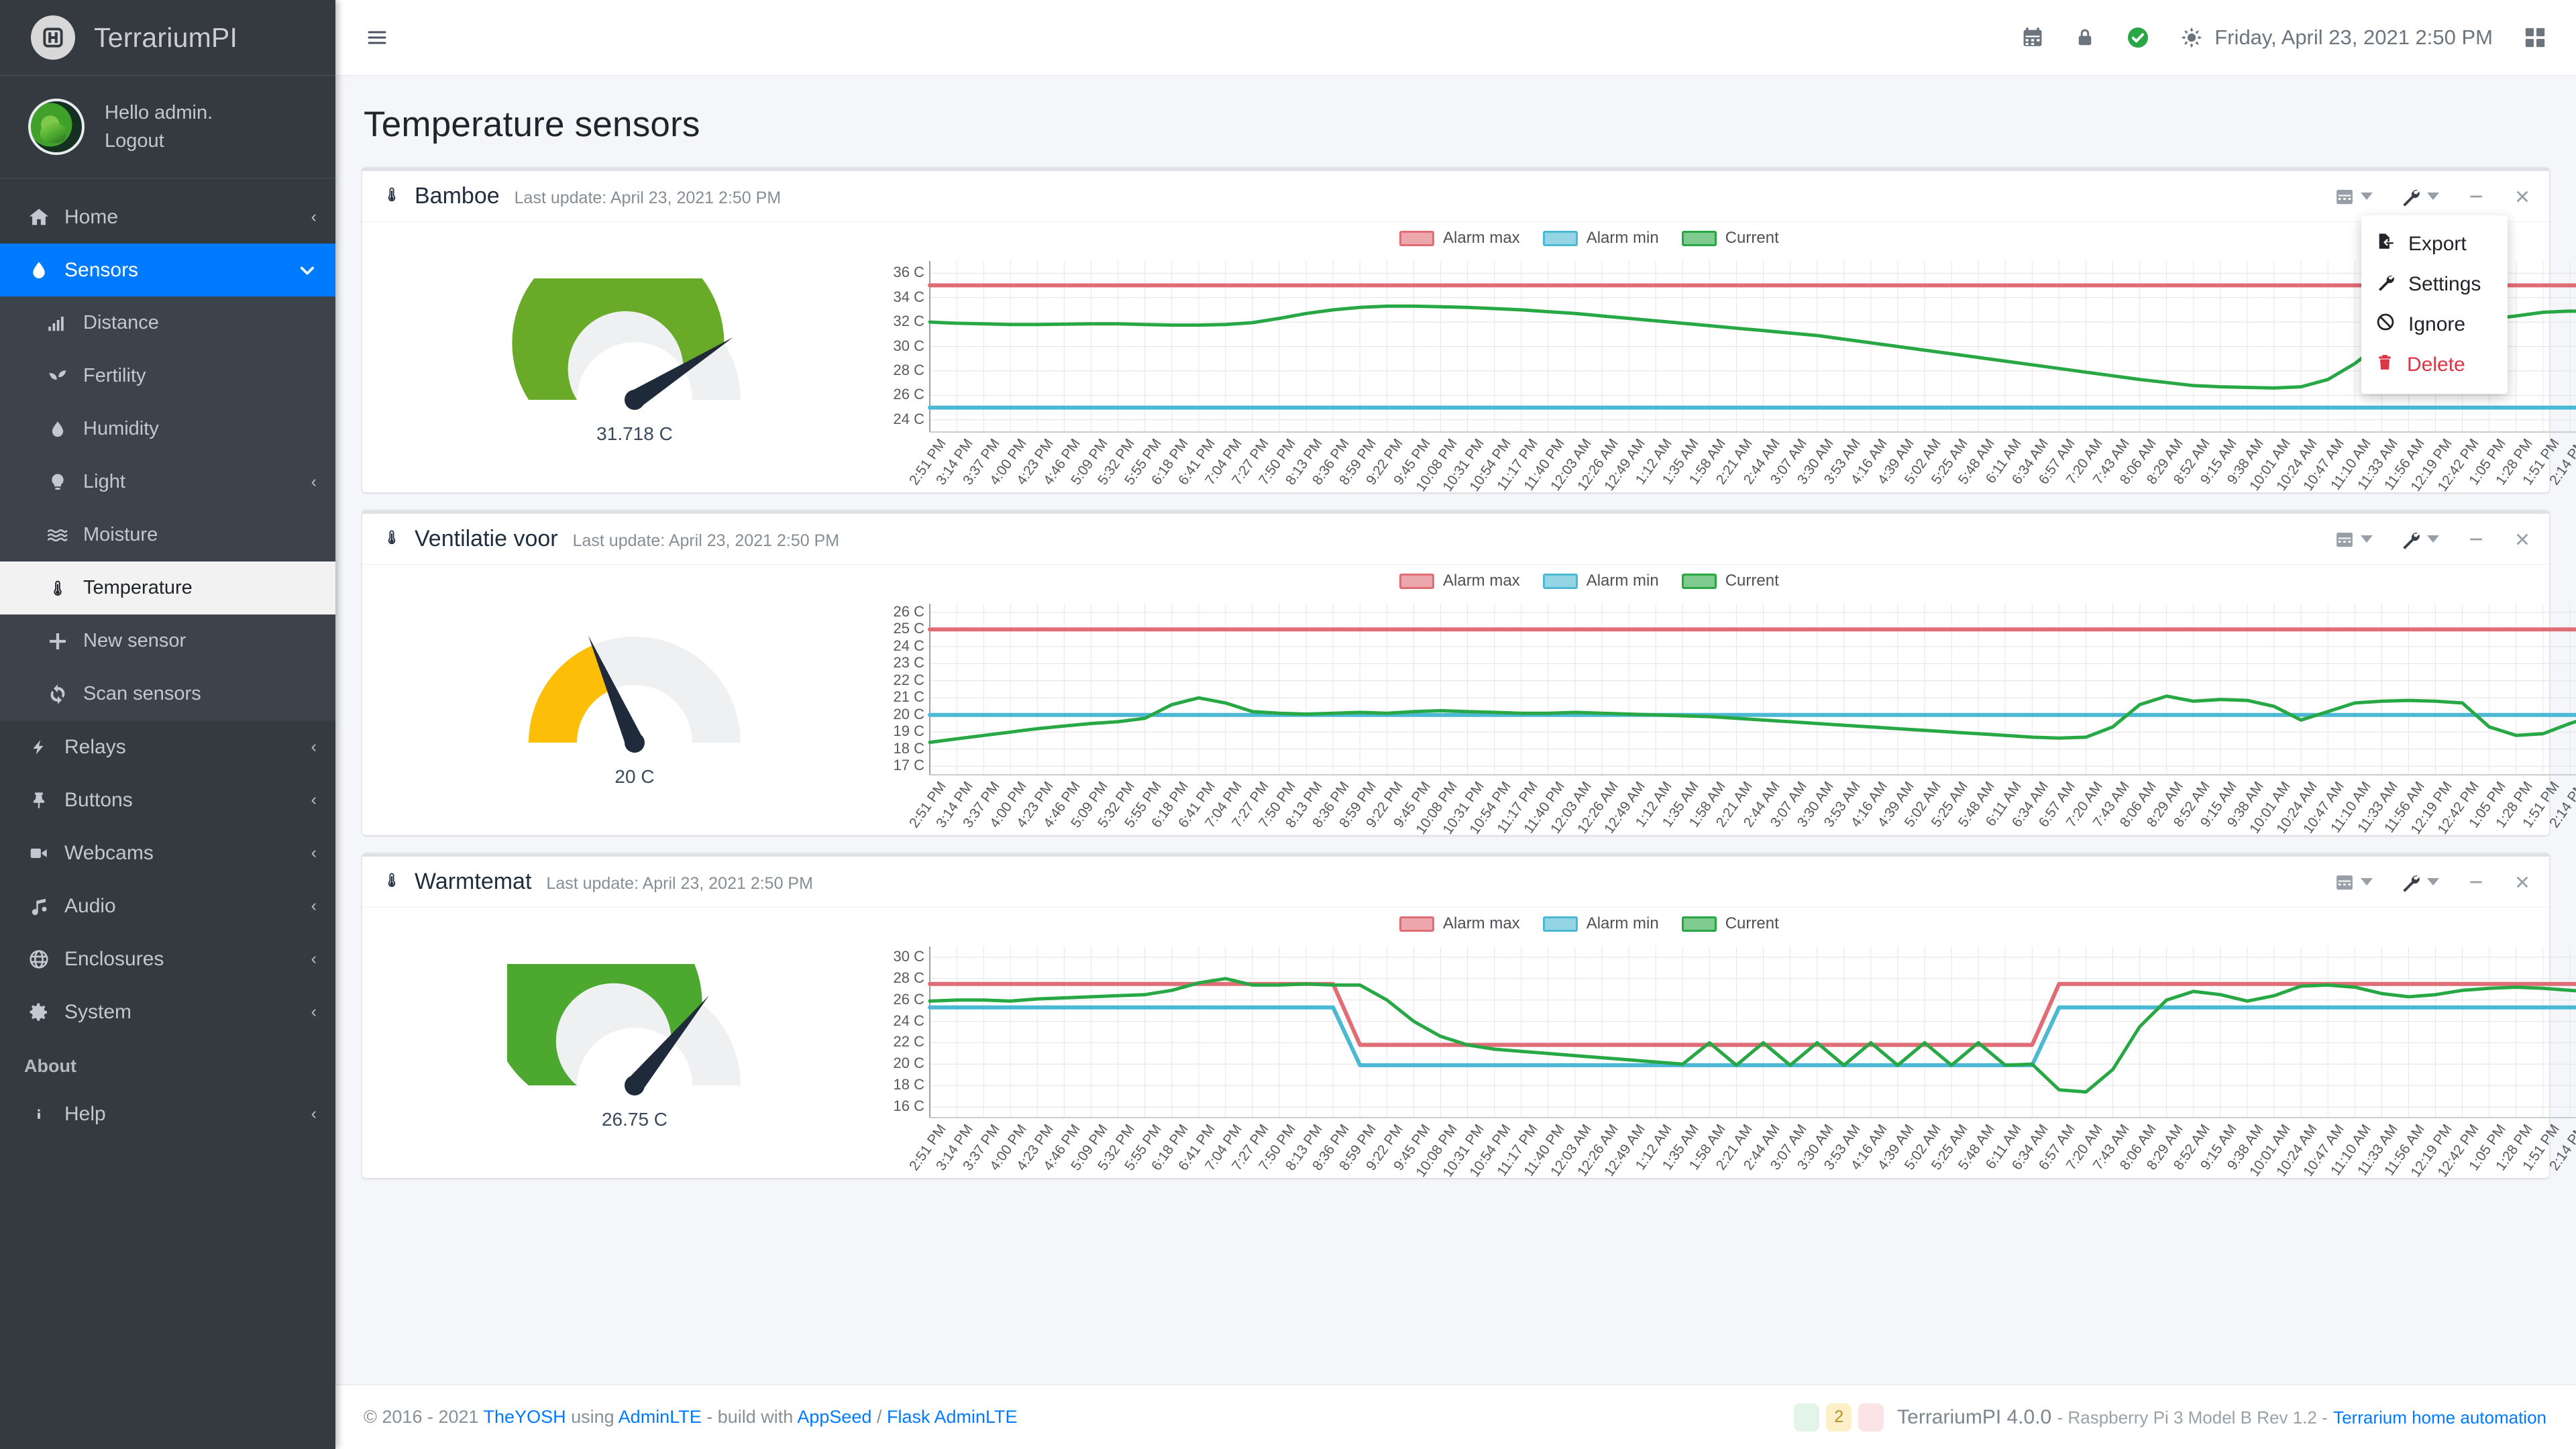 The image size is (2576, 1449). I want to click on sidebar-item-label: Distance, so click(121, 323).